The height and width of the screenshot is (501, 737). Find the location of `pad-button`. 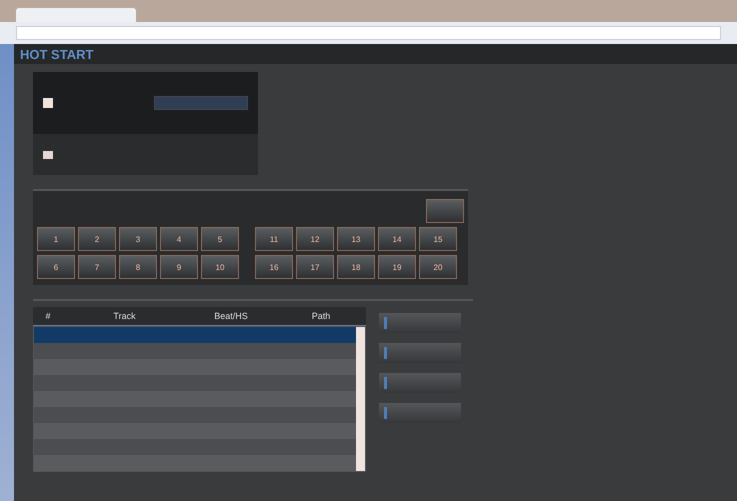

pad-button is located at coordinates (445, 211).